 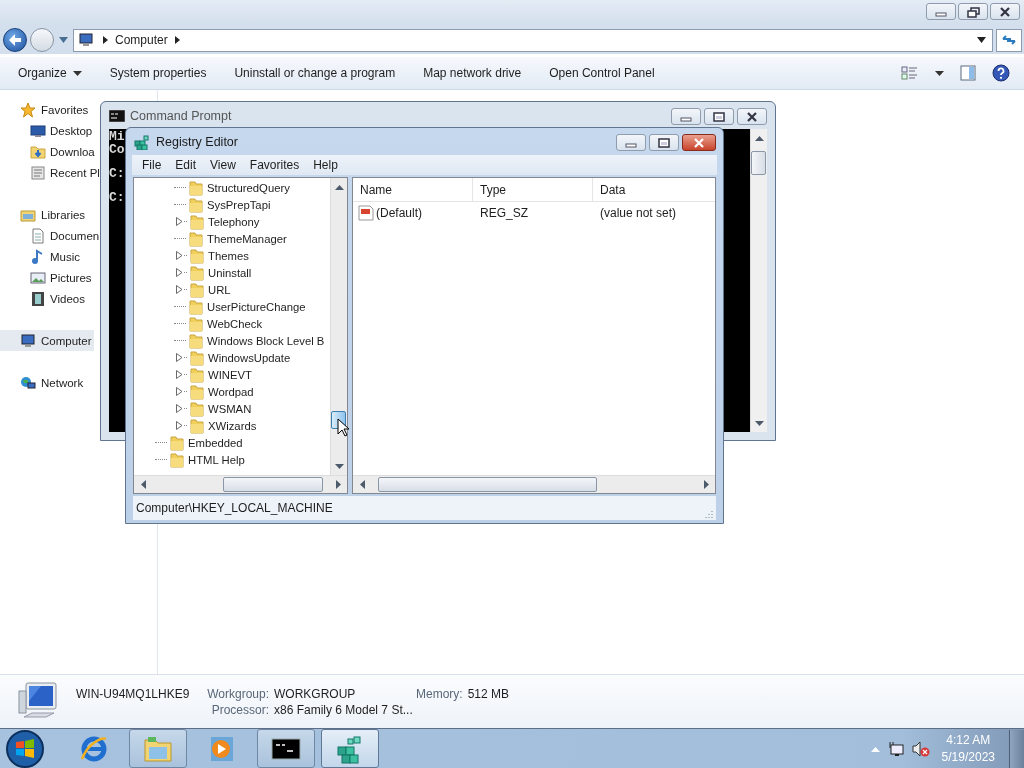 I want to click on show-desktop-button, so click(x=1016, y=748).